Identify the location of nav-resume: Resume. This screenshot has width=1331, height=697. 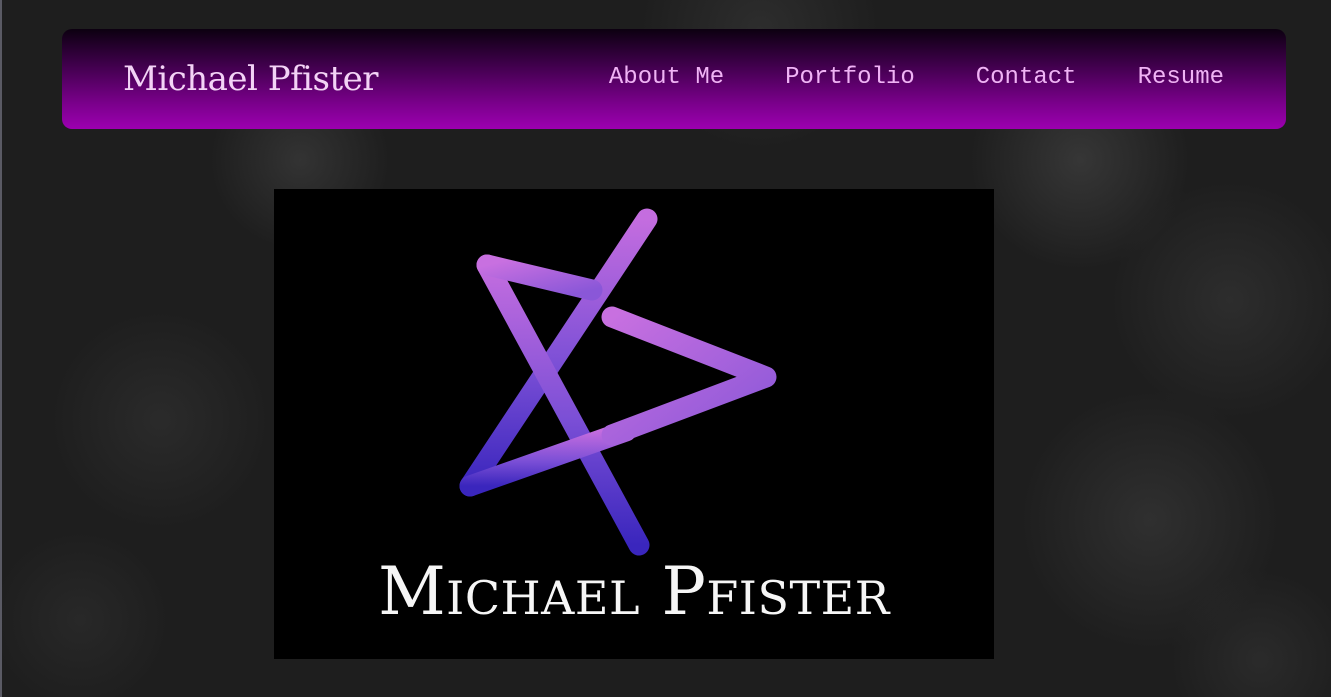
(1181, 78).